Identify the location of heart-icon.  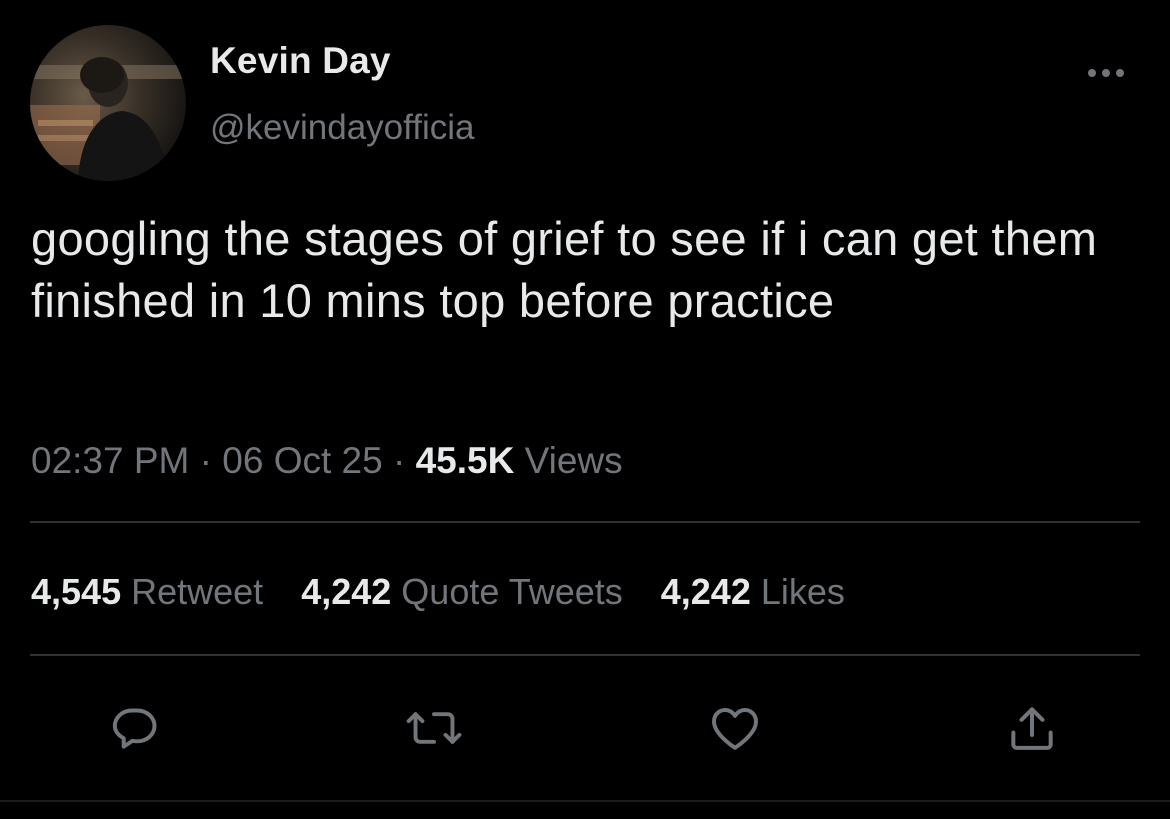
(735, 729).